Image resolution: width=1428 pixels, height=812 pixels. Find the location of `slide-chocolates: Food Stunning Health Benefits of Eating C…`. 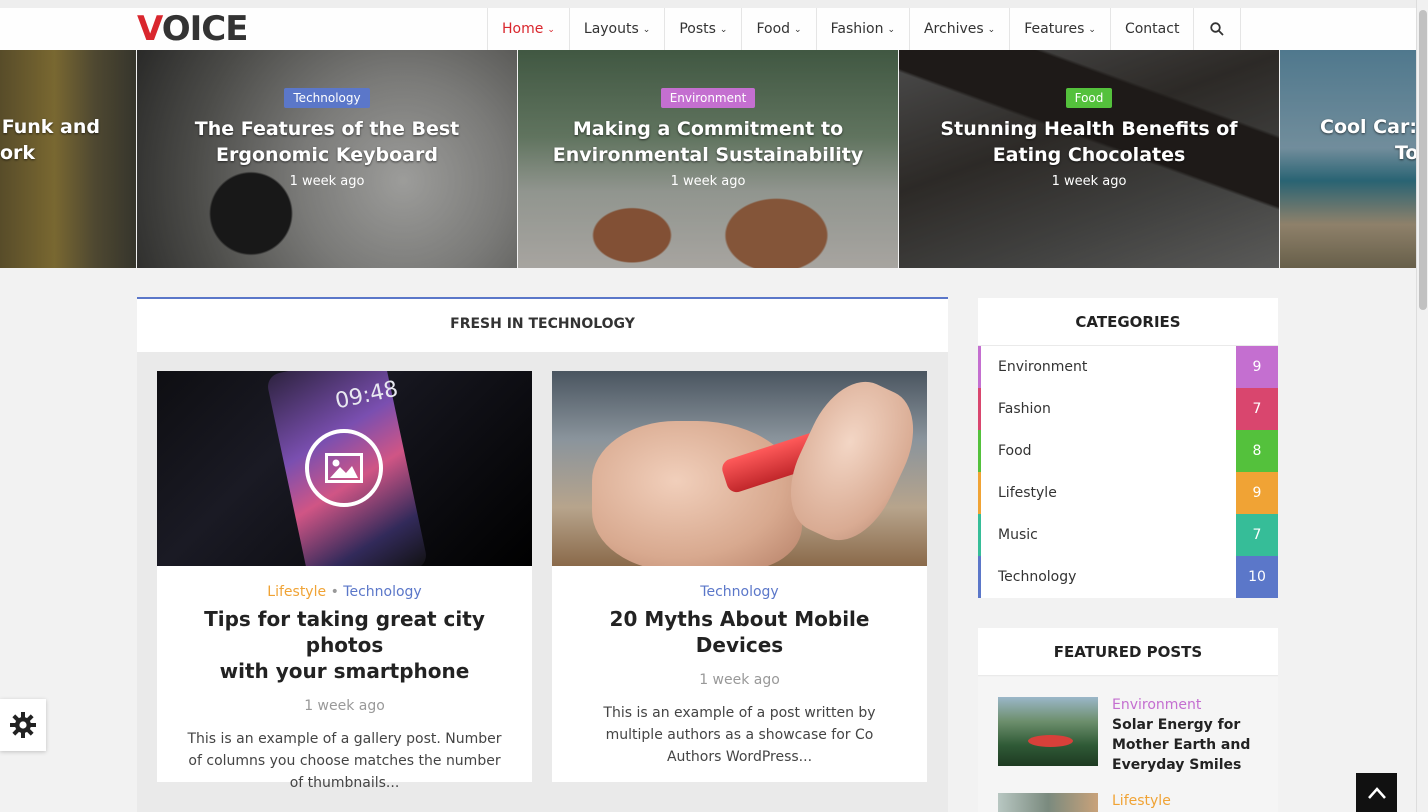

slide-chocolates: Food Stunning Health Benefits of Eating C… is located at coordinates (1089, 159).